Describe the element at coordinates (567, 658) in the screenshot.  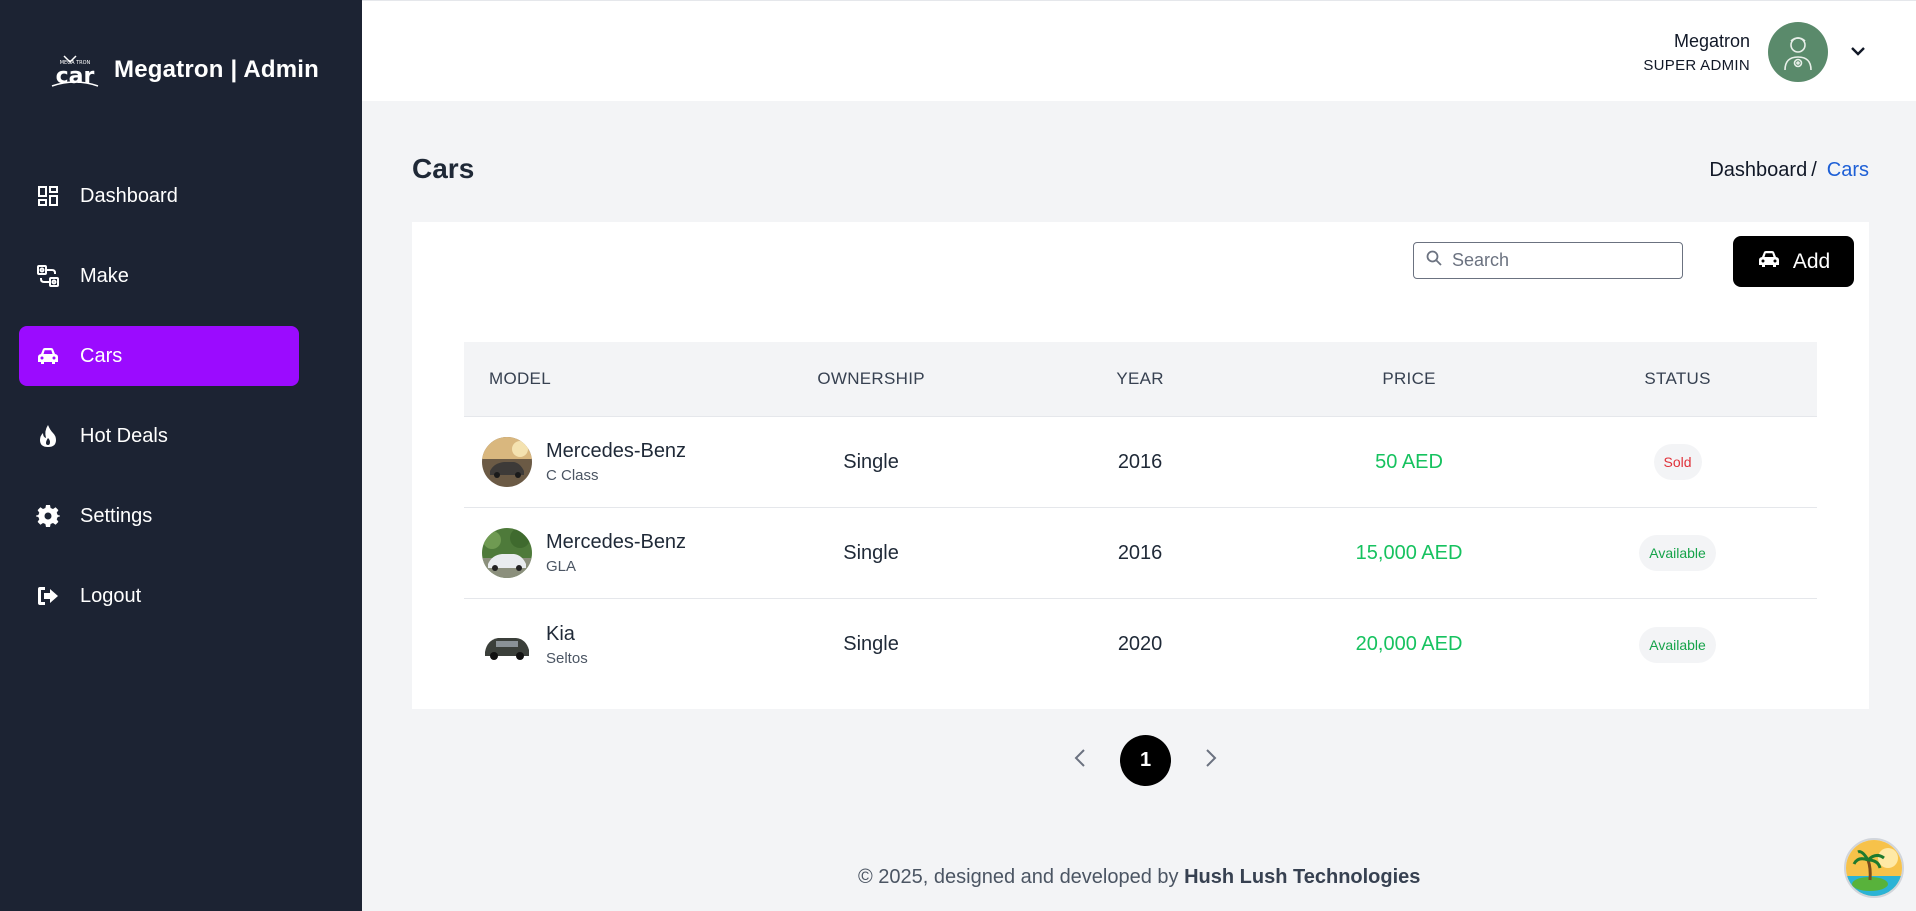
I see `car-variant: Seltos` at that location.